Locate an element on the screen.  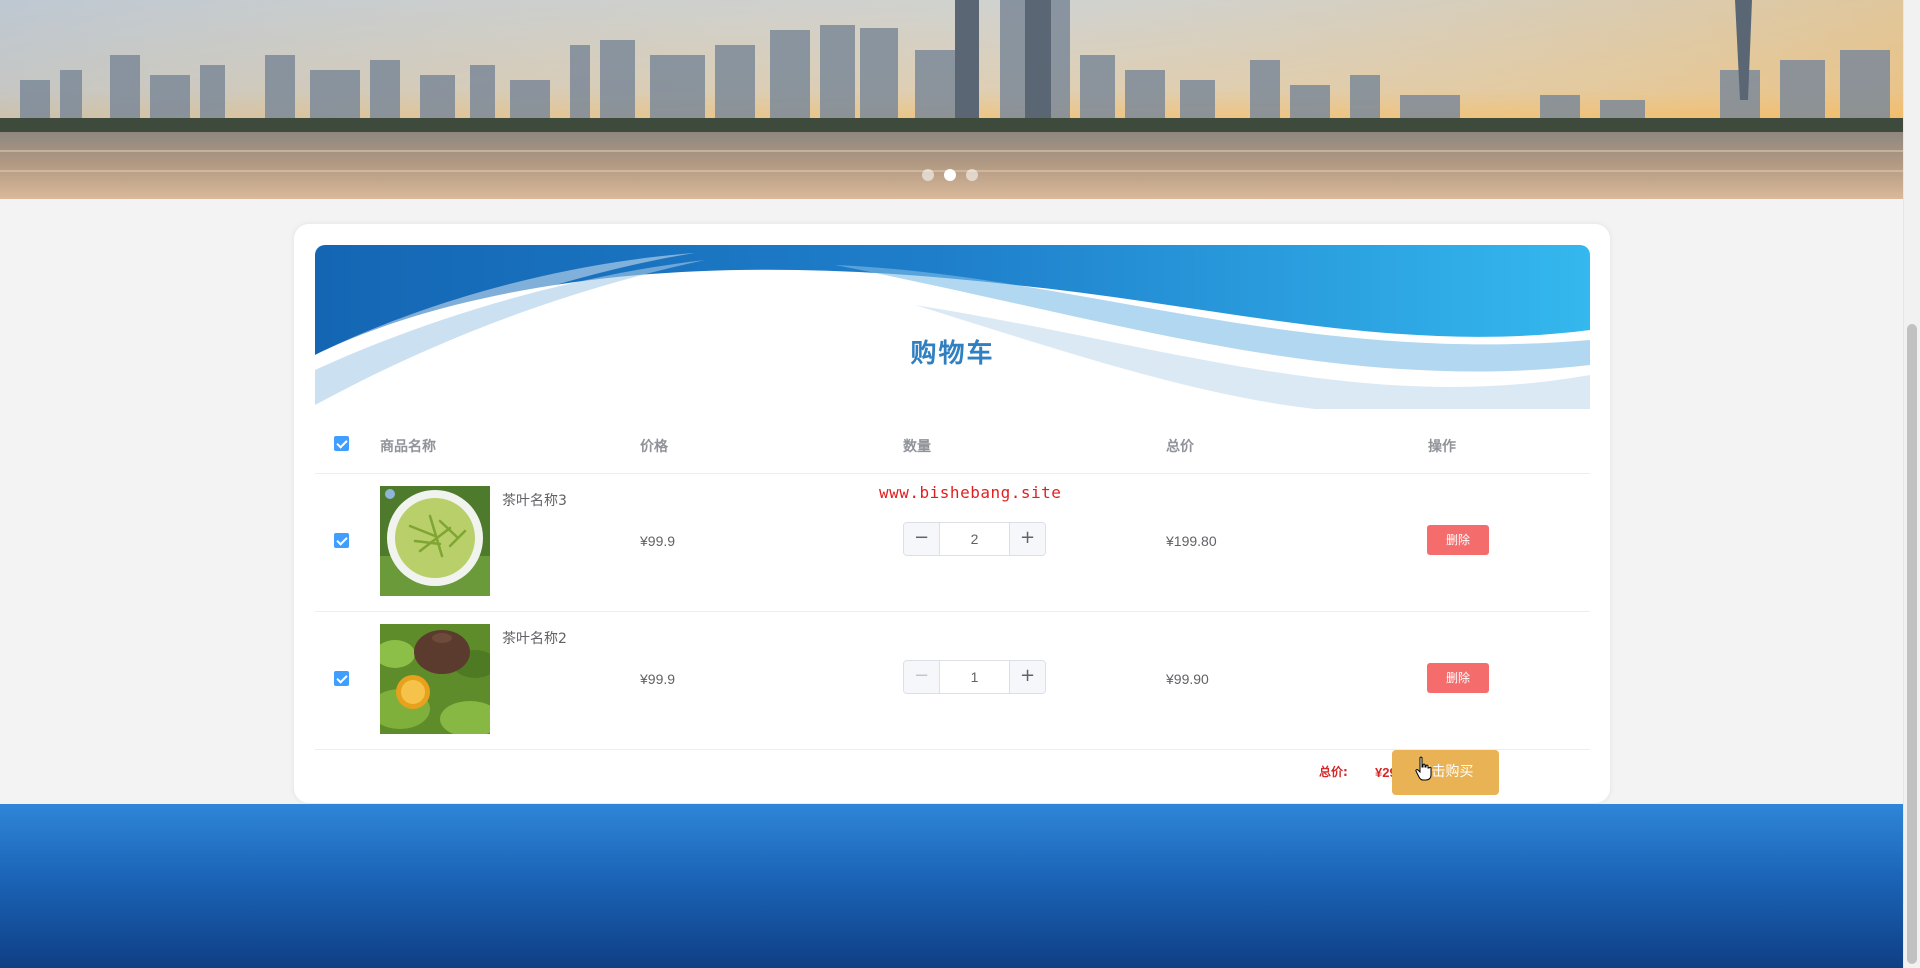
column-price: 价格 is located at coordinates (654, 446).